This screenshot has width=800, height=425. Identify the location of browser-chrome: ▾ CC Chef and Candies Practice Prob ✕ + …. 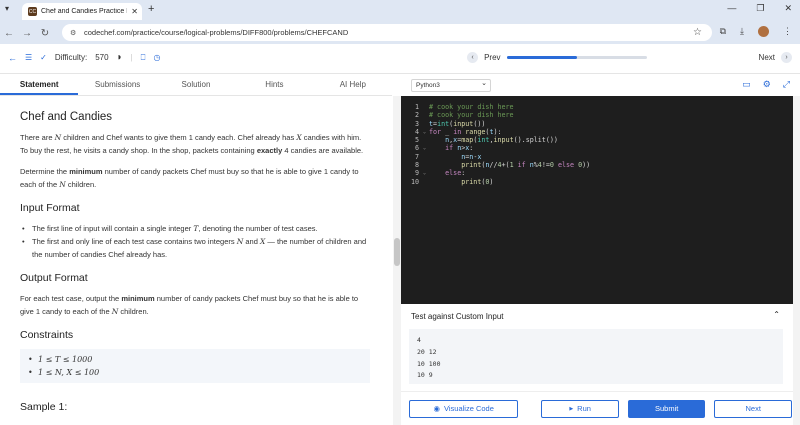
(400, 22).